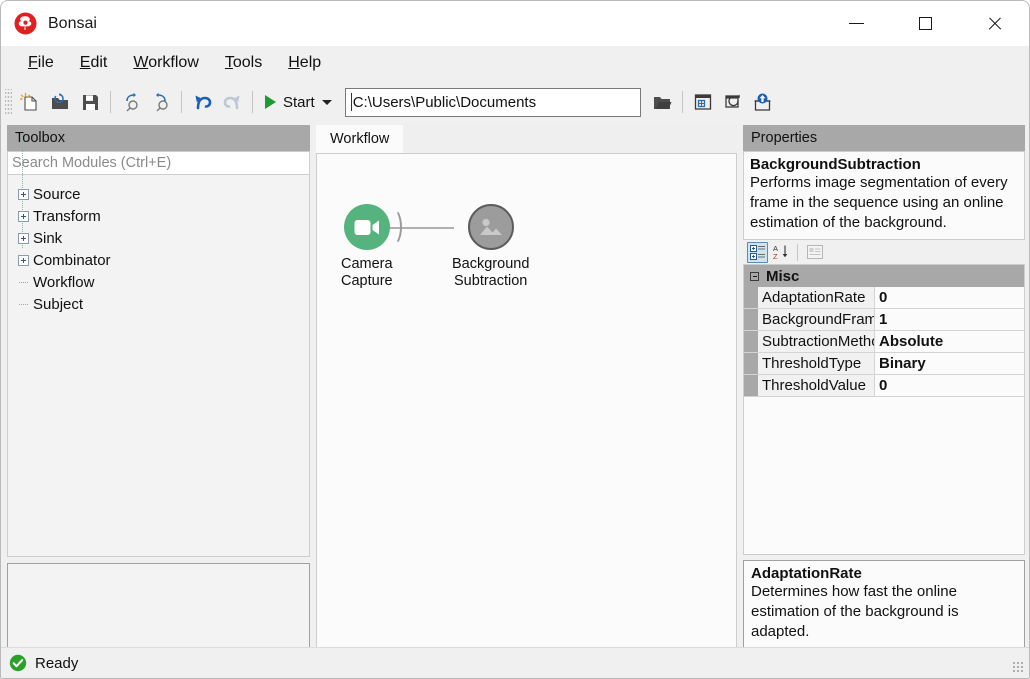 The width and height of the screenshot is (1030, 679). What do you see at coordinates (158, 304) in the screenshot?
I see `toolbox-item-subject: Subject` at bounding box center [158, 304].